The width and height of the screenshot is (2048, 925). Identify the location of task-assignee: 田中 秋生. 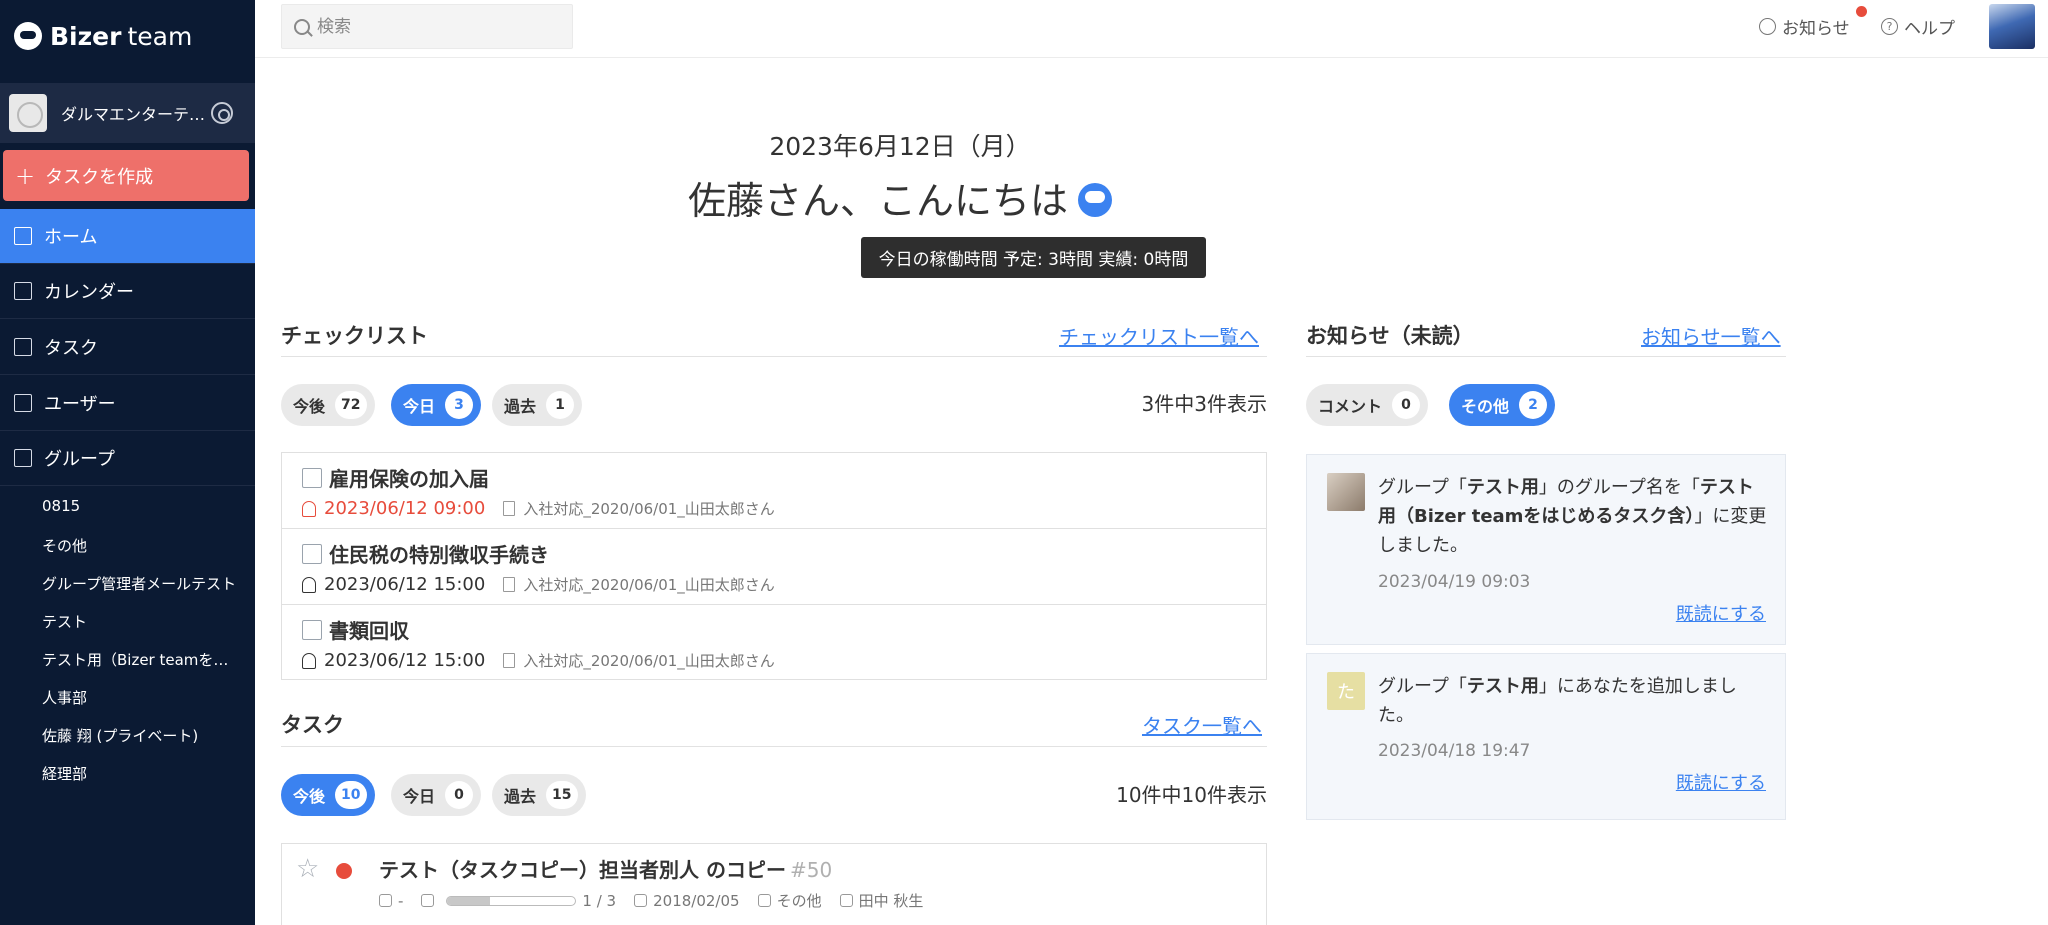
(891, 901).